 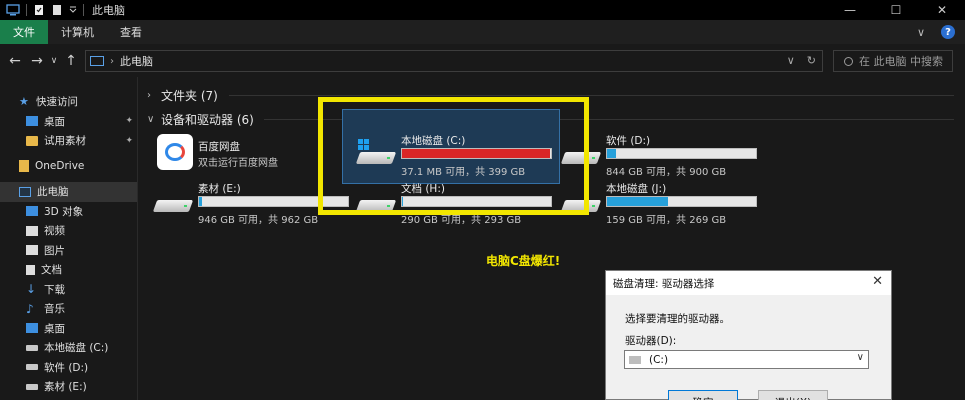 I want to click on dialog-close-button: ✕, so click(x=877, y=281).